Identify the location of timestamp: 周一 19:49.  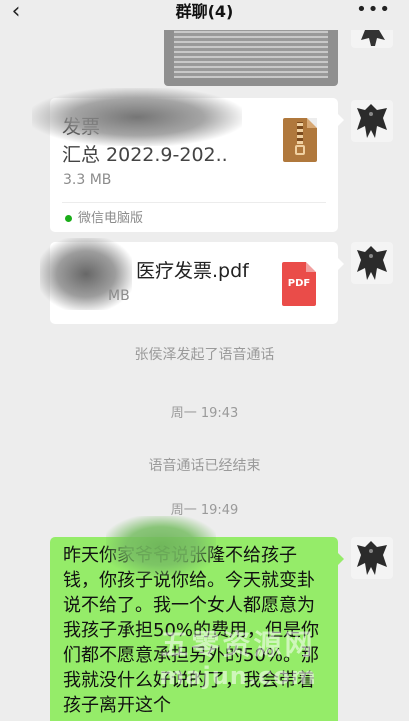
(204, 510).